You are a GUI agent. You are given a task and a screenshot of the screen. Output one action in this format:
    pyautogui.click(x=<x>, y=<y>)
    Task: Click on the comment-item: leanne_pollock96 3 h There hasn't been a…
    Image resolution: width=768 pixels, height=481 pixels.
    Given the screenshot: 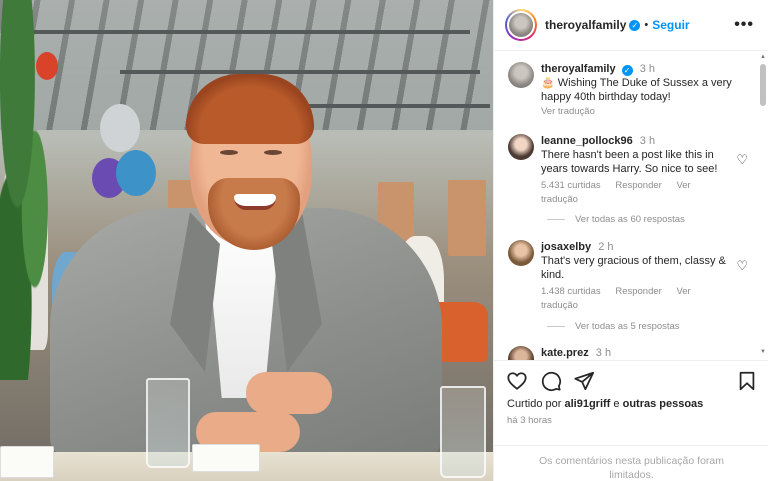 What is the action you would take?
    pyautogui.click(x=628, y=170)
    